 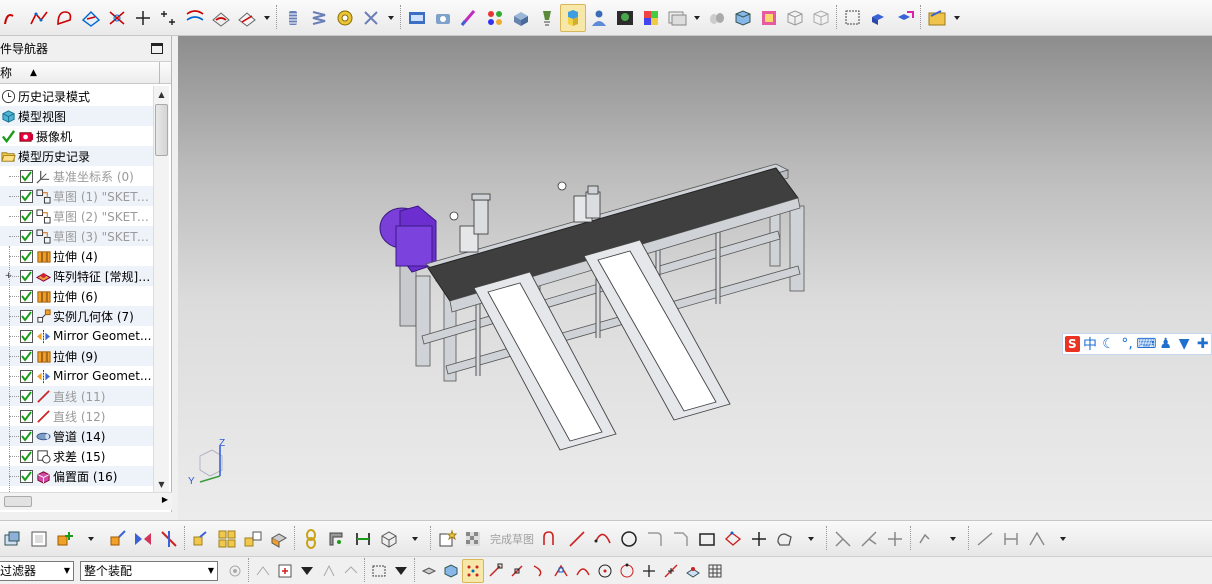 I want to click on finish-sketch-label: 完成草图, so click(x=512, y=539).